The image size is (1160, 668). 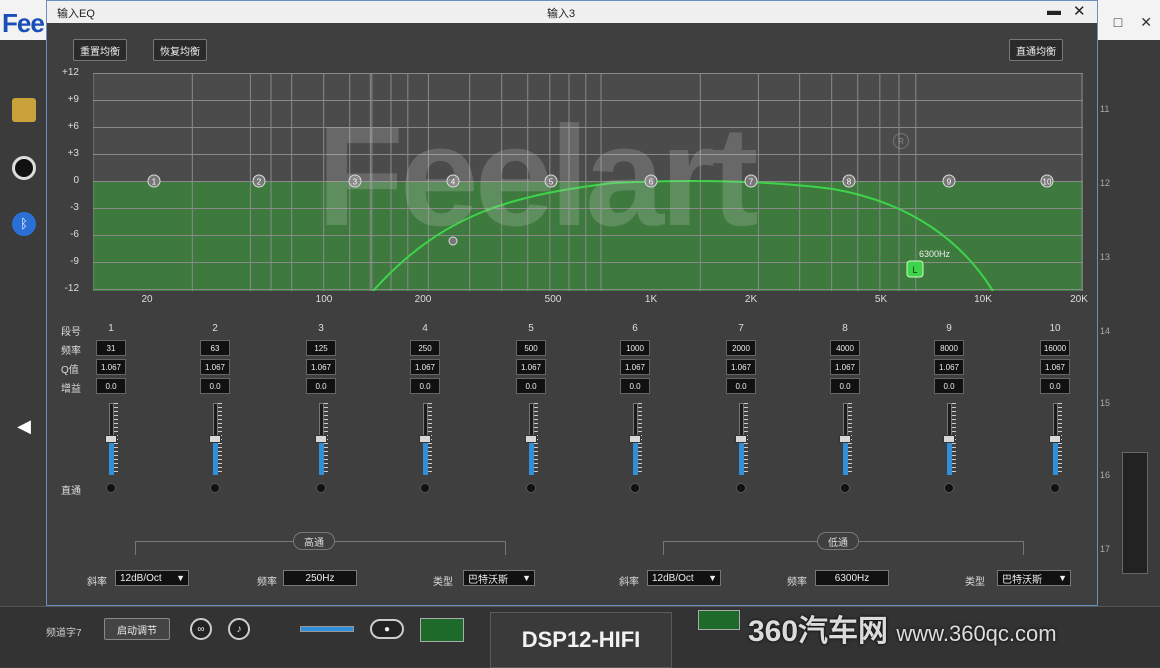 What do you see at coordinates (355, 182) in the screenshot?
I see `eq-band-node-label: 3` at bounding box center [355, 182].